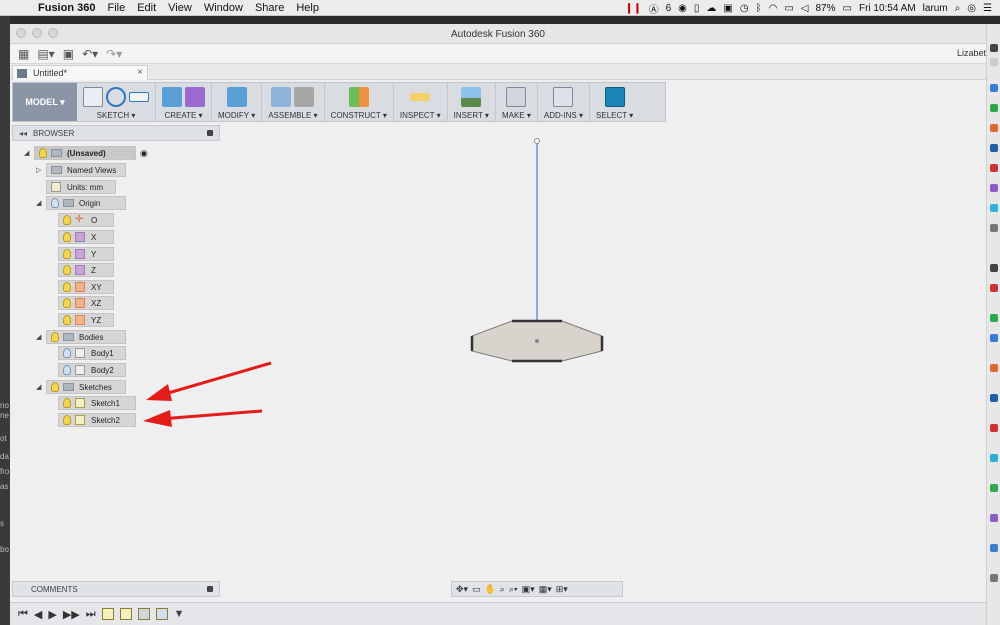  I want to click on timeline-marker-icon: ▼, so click(179, 614).